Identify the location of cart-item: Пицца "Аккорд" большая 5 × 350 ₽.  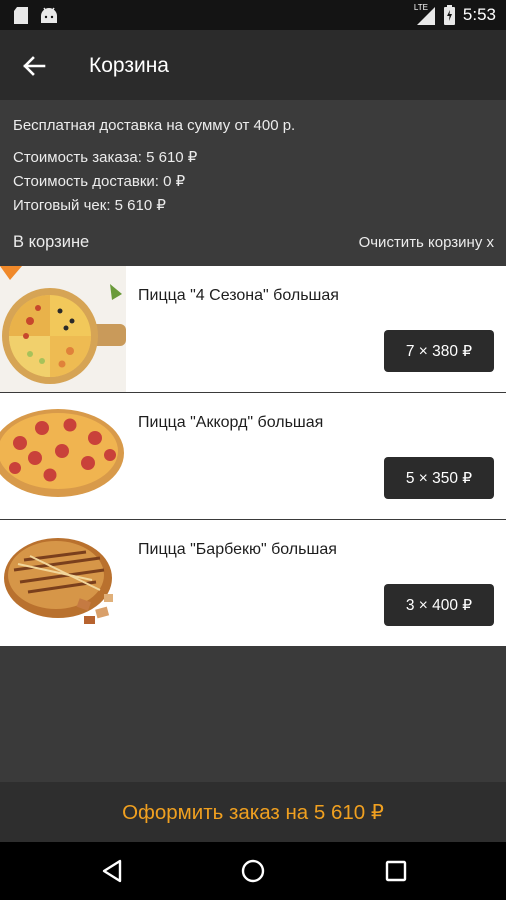
(253, 456).